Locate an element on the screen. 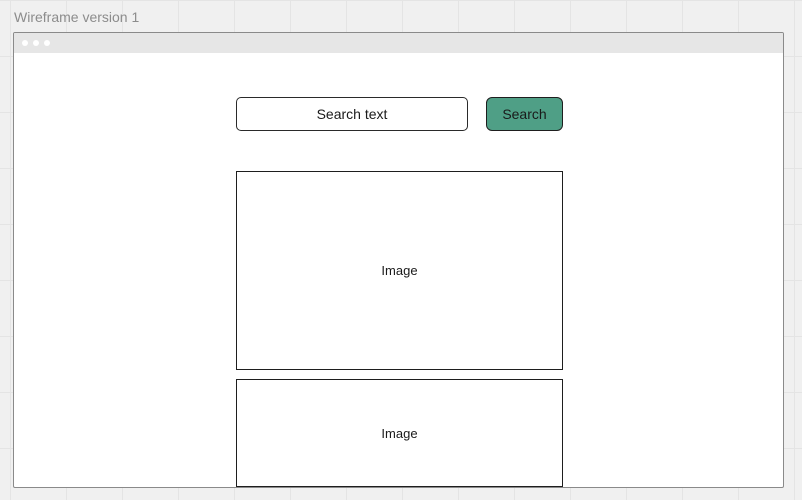 The width and height of the screenshot is (802, 500). search-button-label: Search is located at coordinates (524, 114).